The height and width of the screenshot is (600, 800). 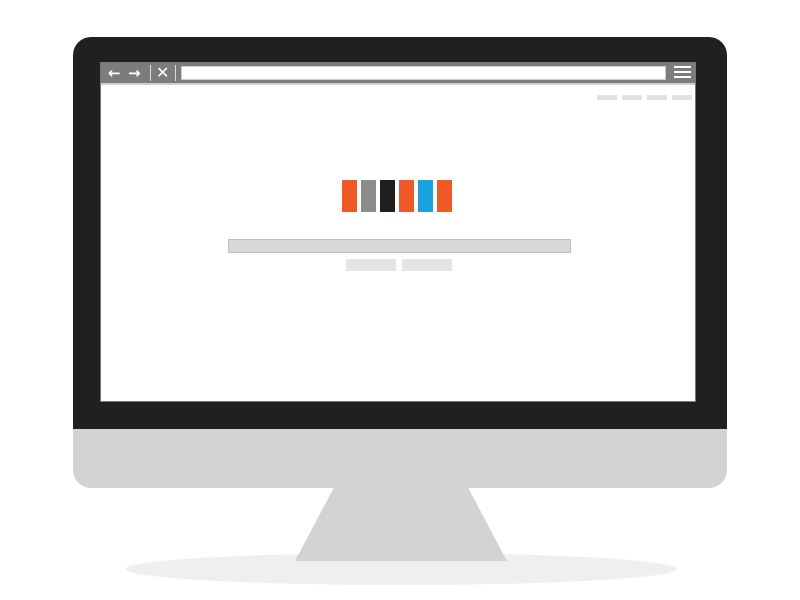 I want to click on browser-toolbar: ← → ✕, so click(x=398, y=74).